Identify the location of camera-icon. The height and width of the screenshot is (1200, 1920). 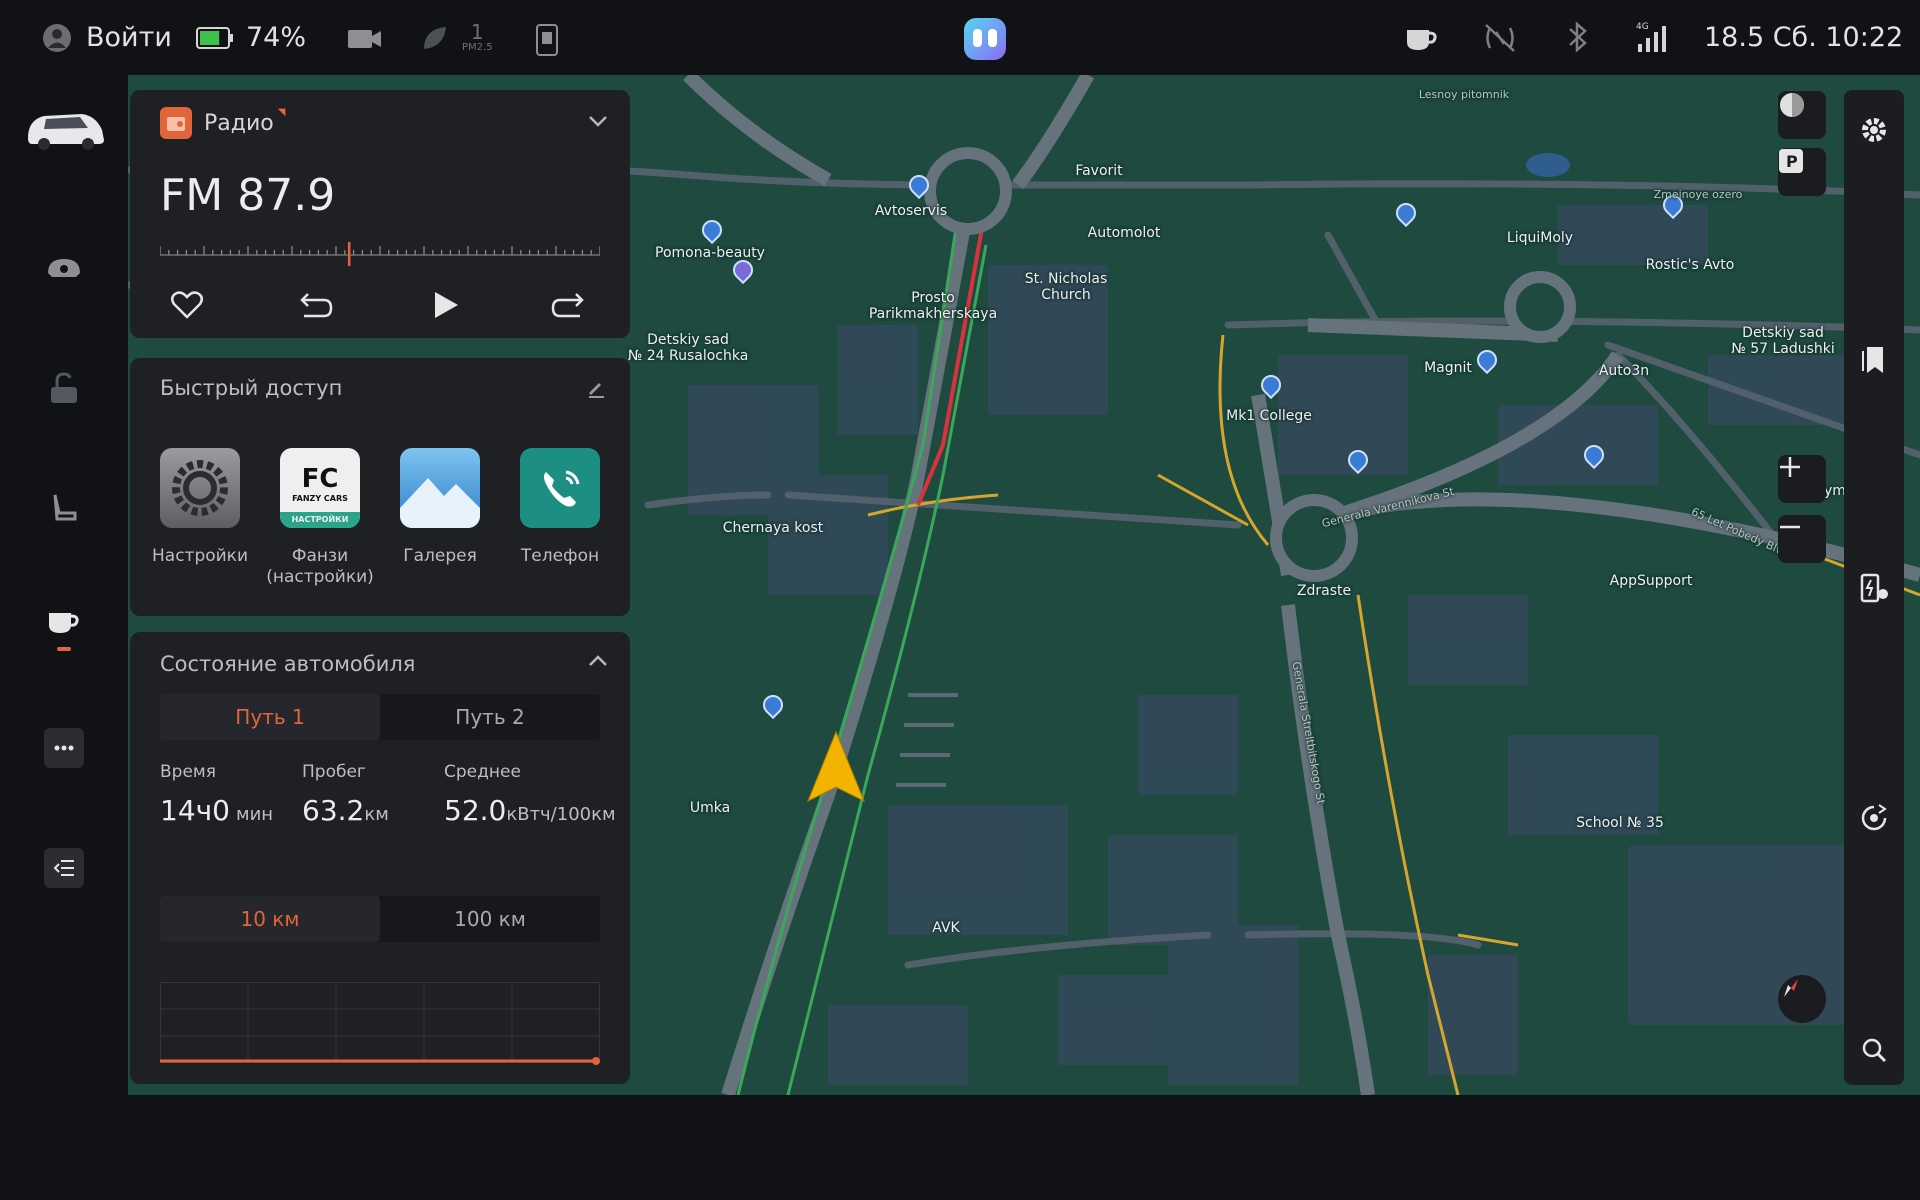
(365, 39).